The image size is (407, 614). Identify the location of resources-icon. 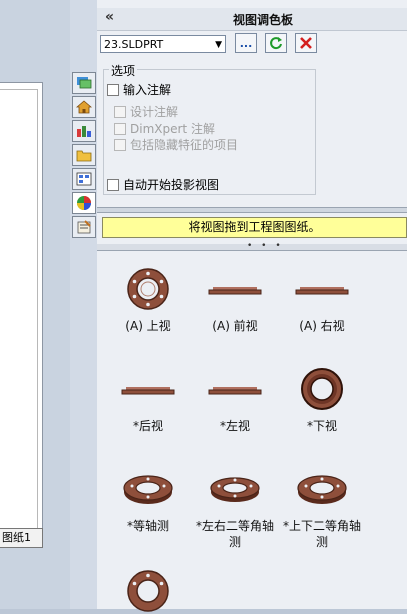
(84, 83).